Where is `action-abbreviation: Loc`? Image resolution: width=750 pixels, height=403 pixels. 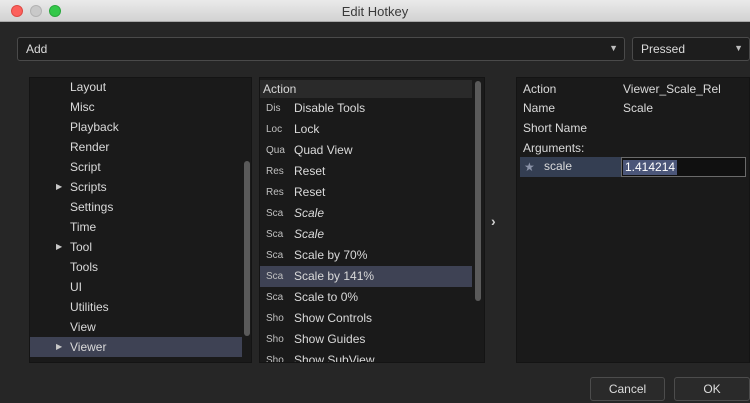
action-abbreviation: Loc is located at coordinates (274, 129).